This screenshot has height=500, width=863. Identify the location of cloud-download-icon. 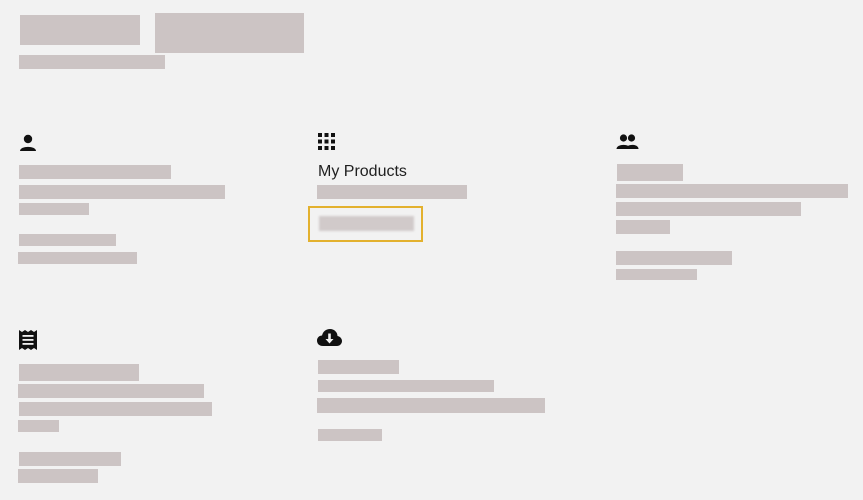
(329, 338).